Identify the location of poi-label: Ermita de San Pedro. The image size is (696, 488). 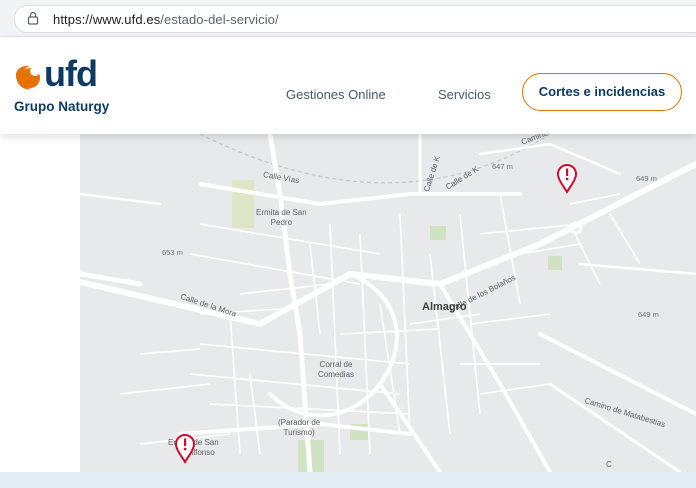
(281, 218).